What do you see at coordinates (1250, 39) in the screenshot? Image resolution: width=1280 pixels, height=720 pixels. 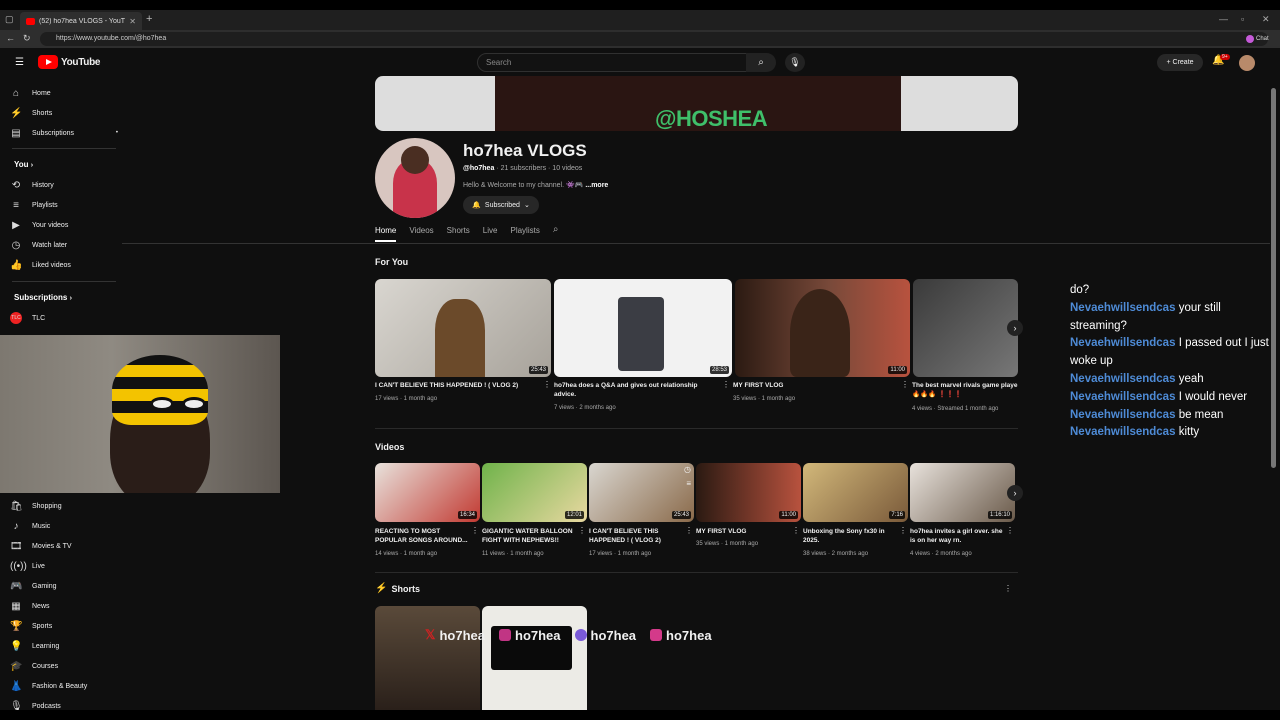 I see `copilot-icon` at bounding box center [1250, 39].